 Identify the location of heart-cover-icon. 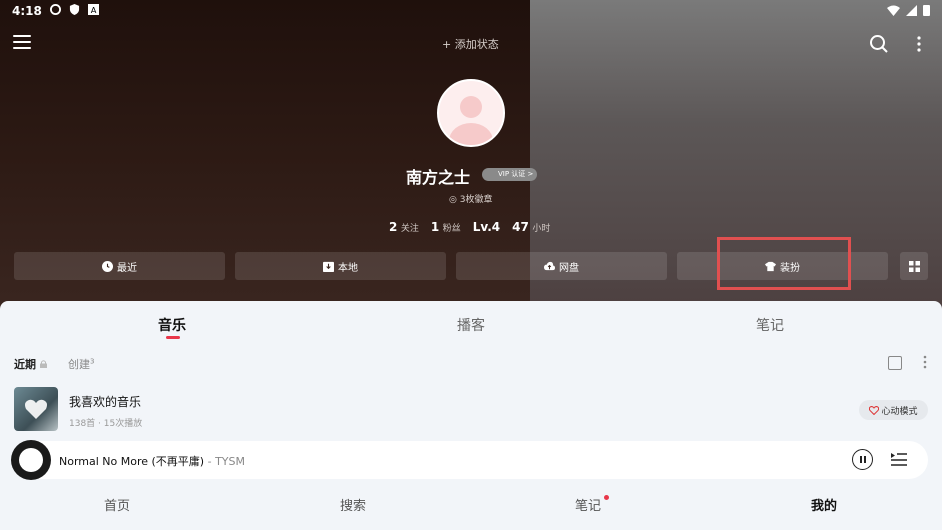
(36, 409).